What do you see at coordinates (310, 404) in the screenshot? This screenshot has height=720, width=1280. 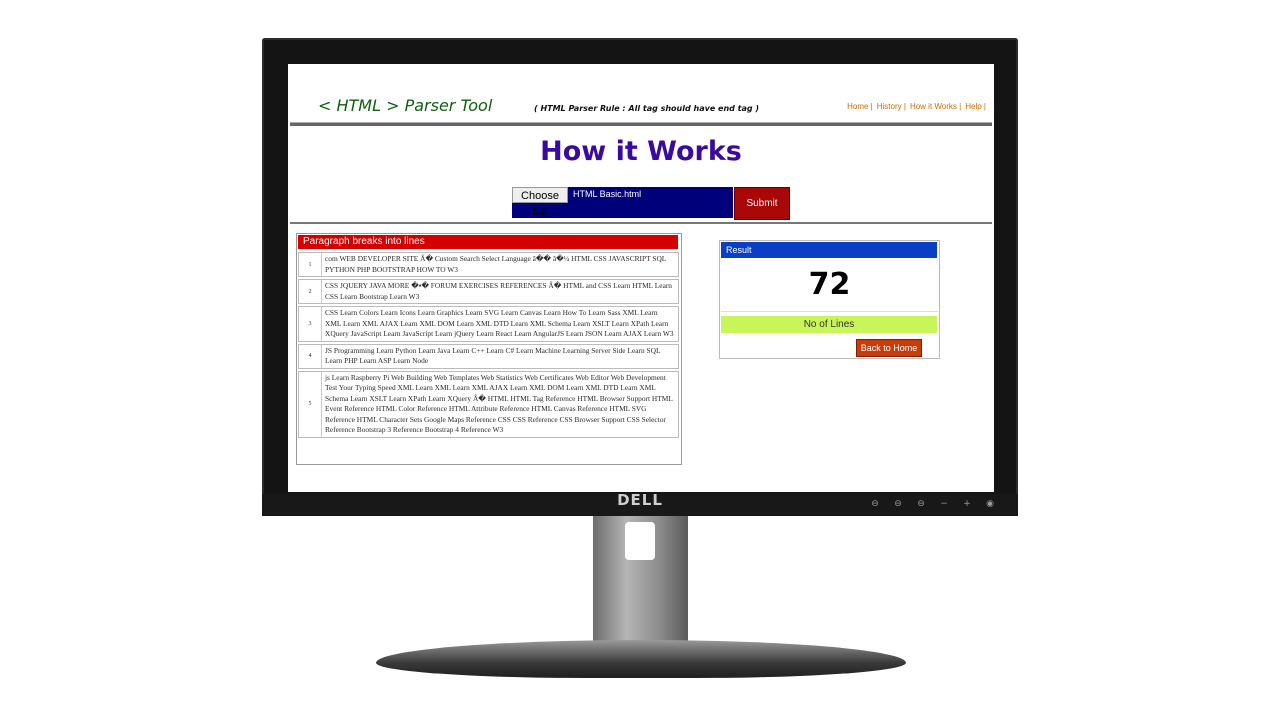 I see `row-number: 5` at bounding box center [310, 404].